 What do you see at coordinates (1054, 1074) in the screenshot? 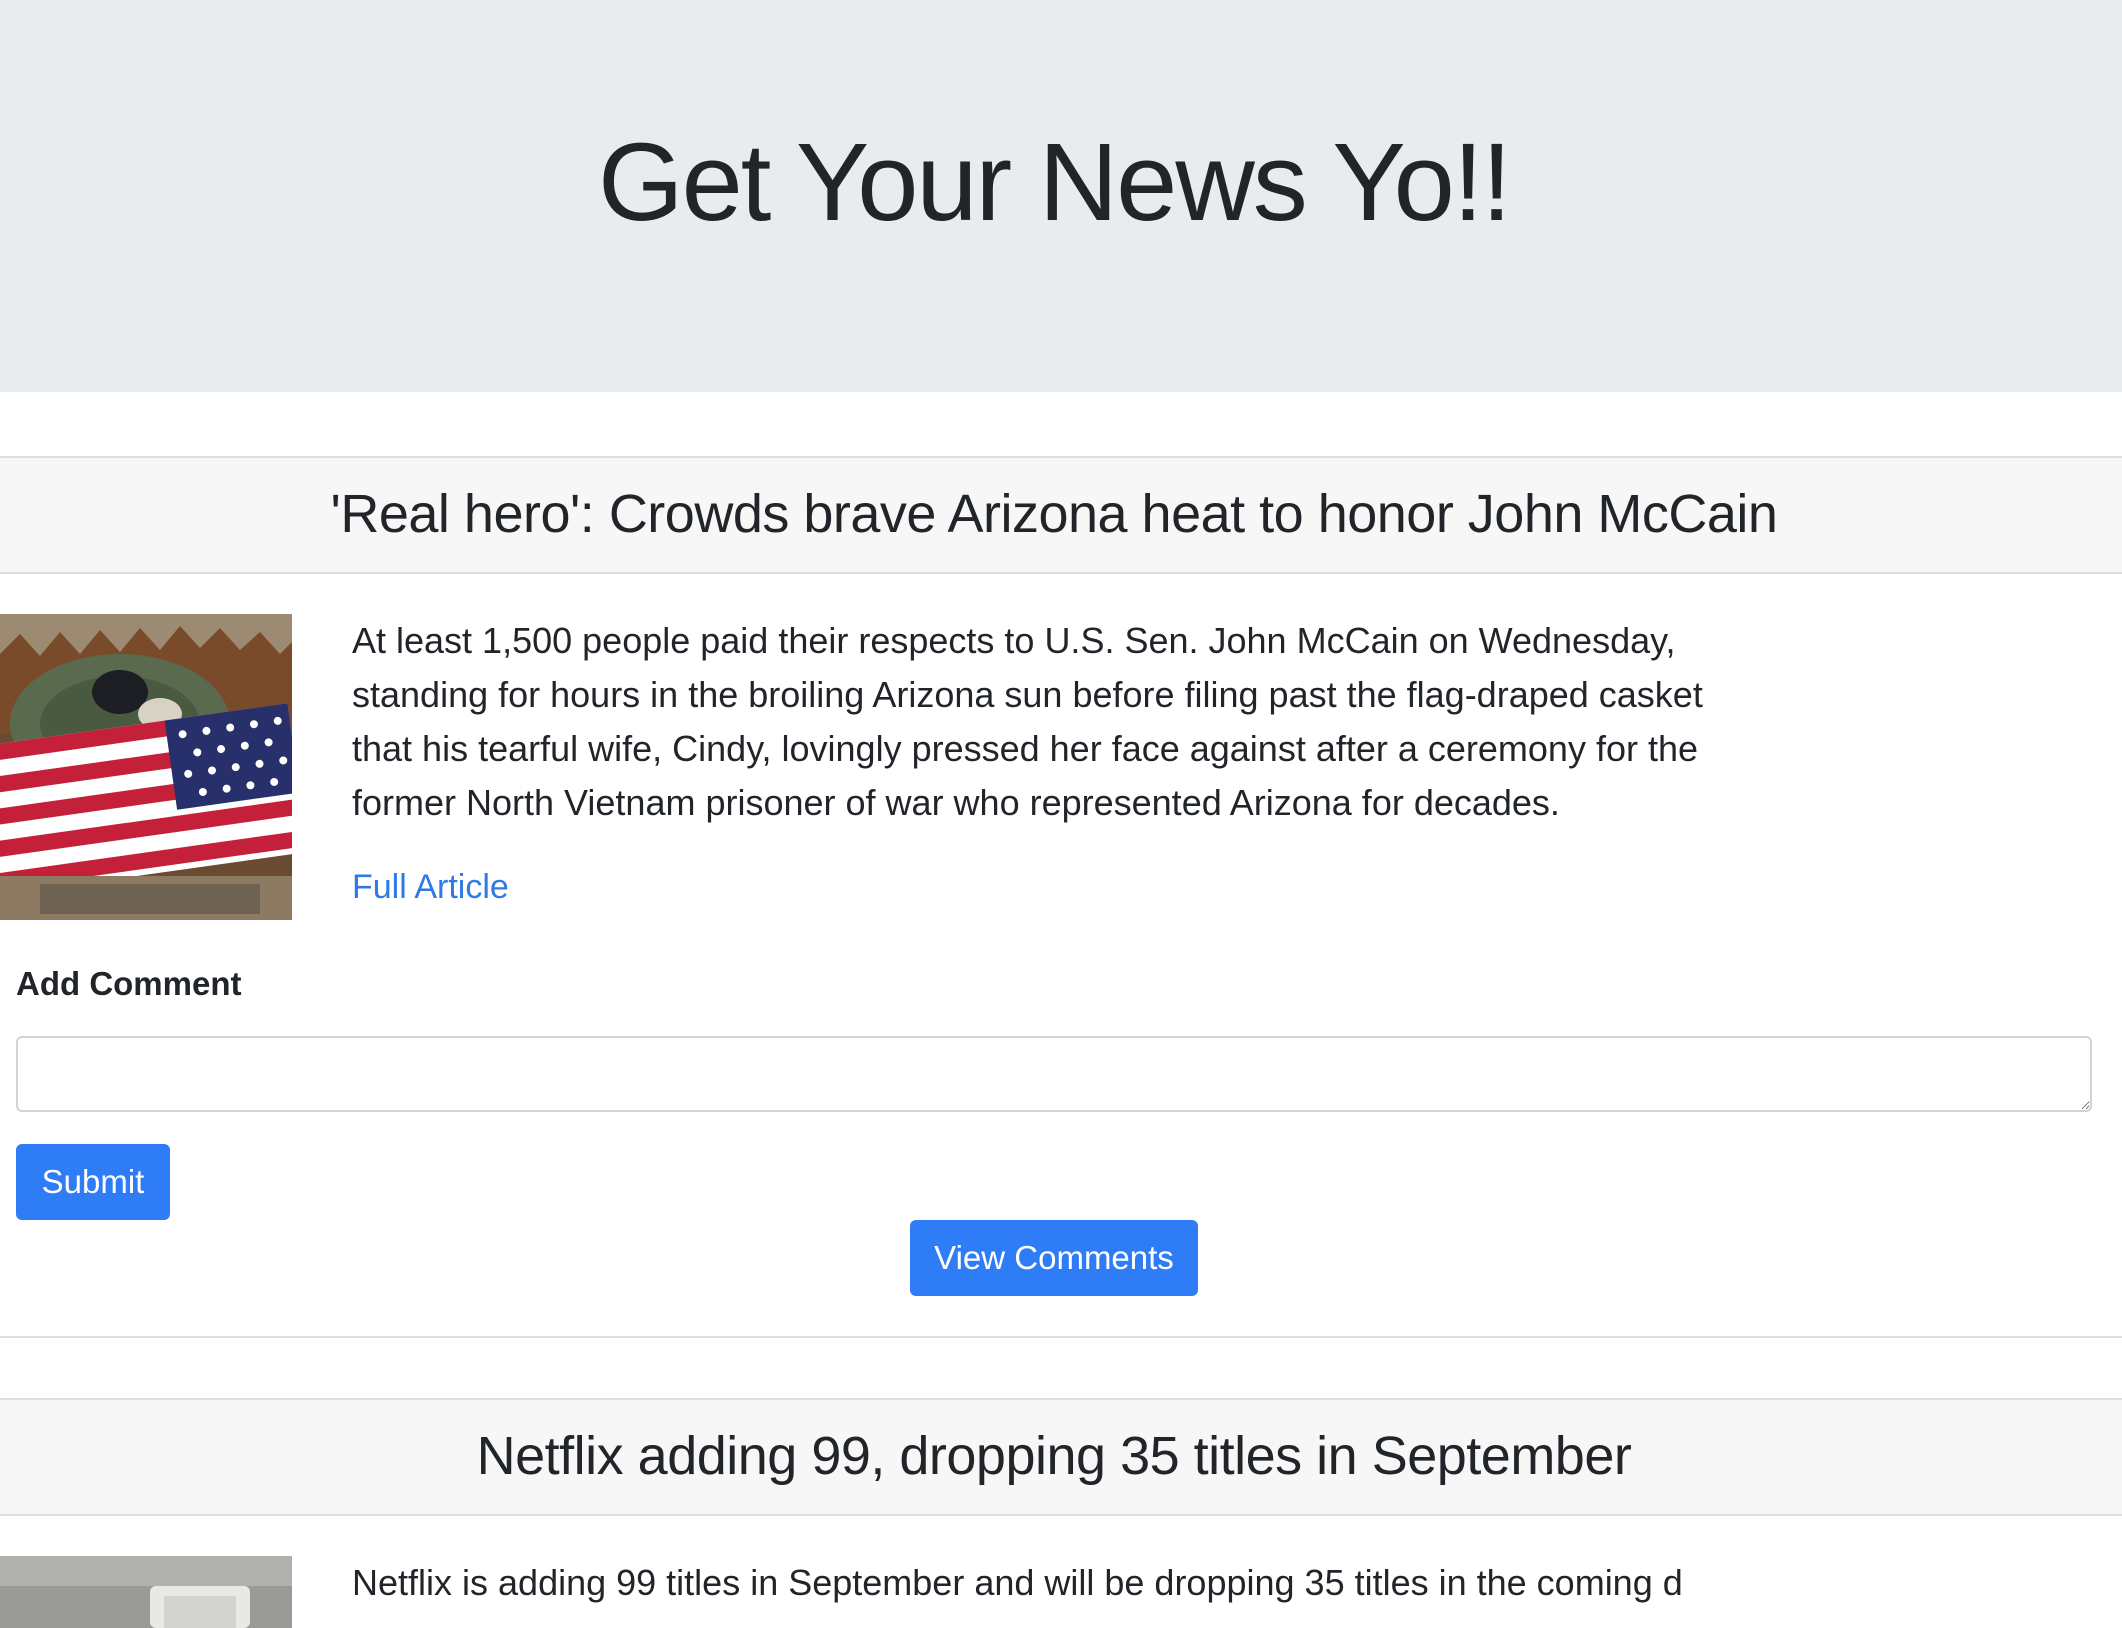
I see `comment-textarea` at bounding box center [1054, 1074].